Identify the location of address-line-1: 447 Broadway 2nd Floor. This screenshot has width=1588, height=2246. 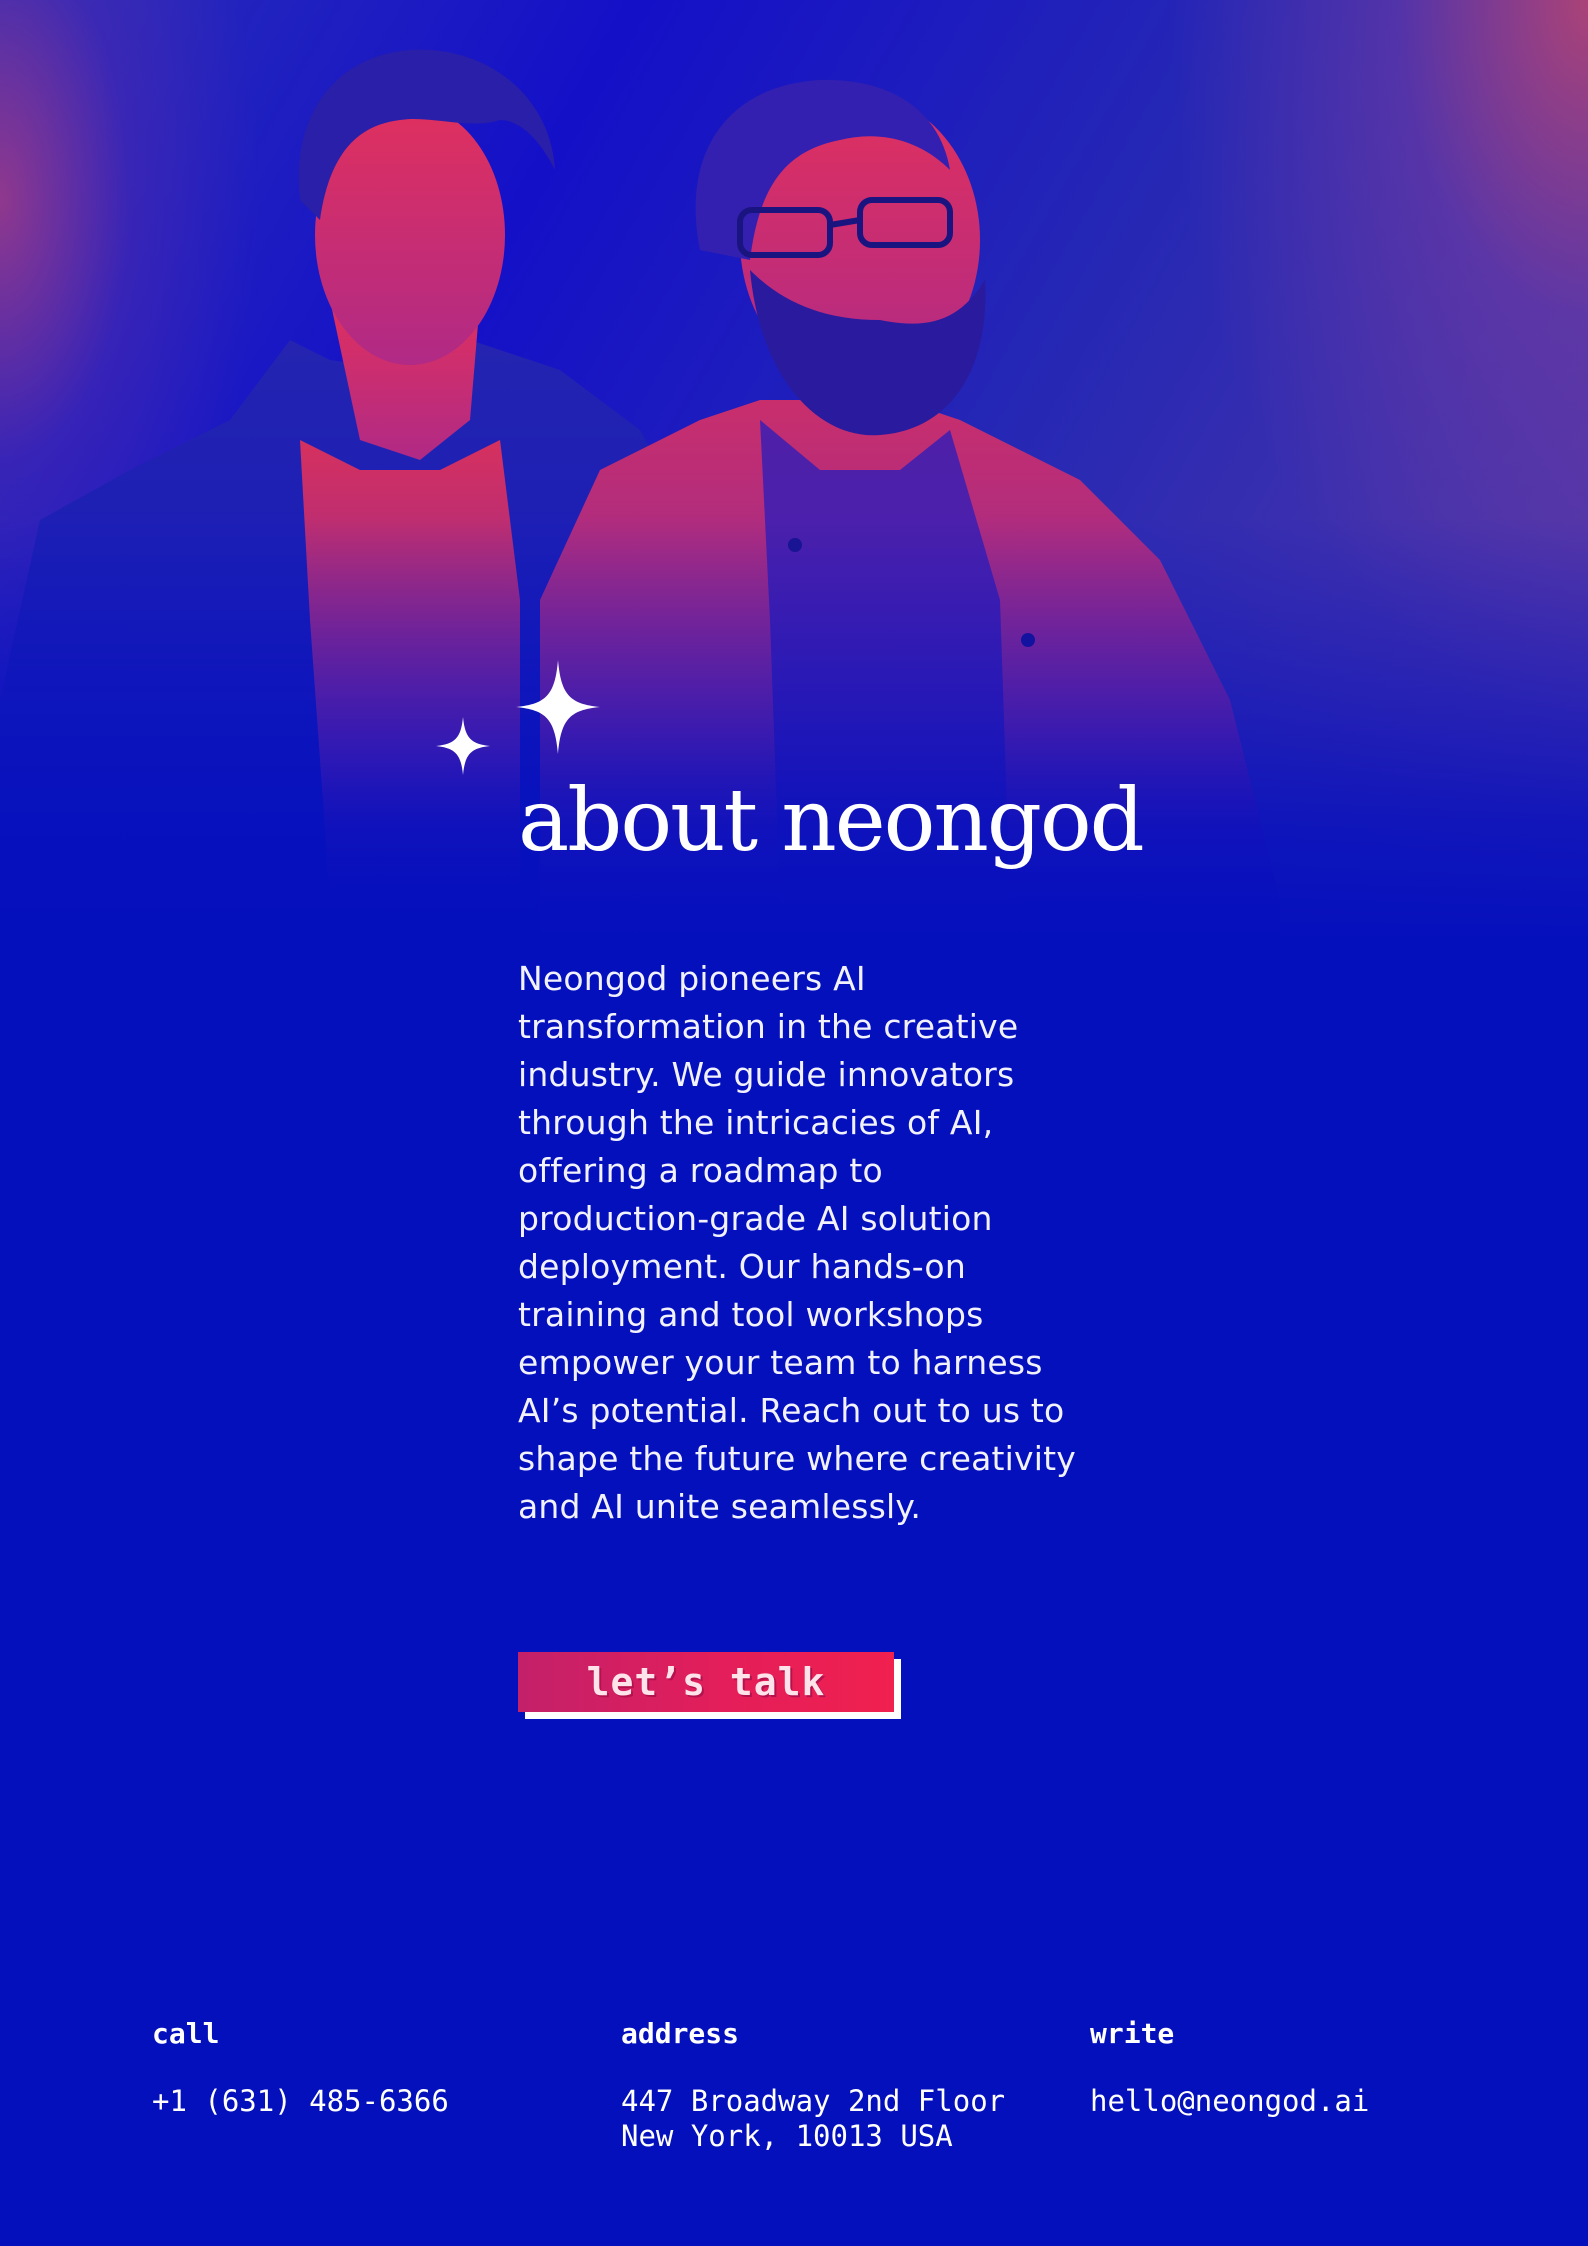
(813, 2101).